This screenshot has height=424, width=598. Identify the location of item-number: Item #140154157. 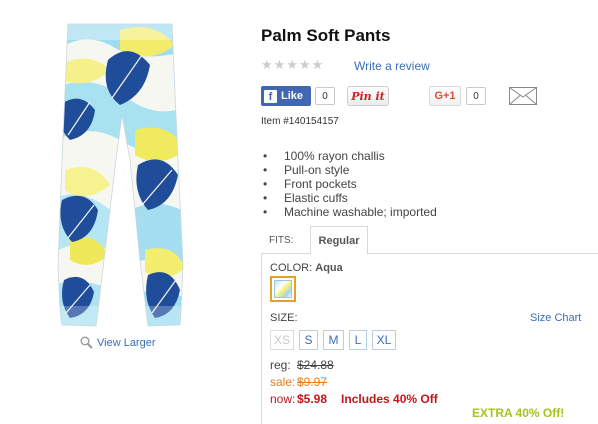
(300, 121).